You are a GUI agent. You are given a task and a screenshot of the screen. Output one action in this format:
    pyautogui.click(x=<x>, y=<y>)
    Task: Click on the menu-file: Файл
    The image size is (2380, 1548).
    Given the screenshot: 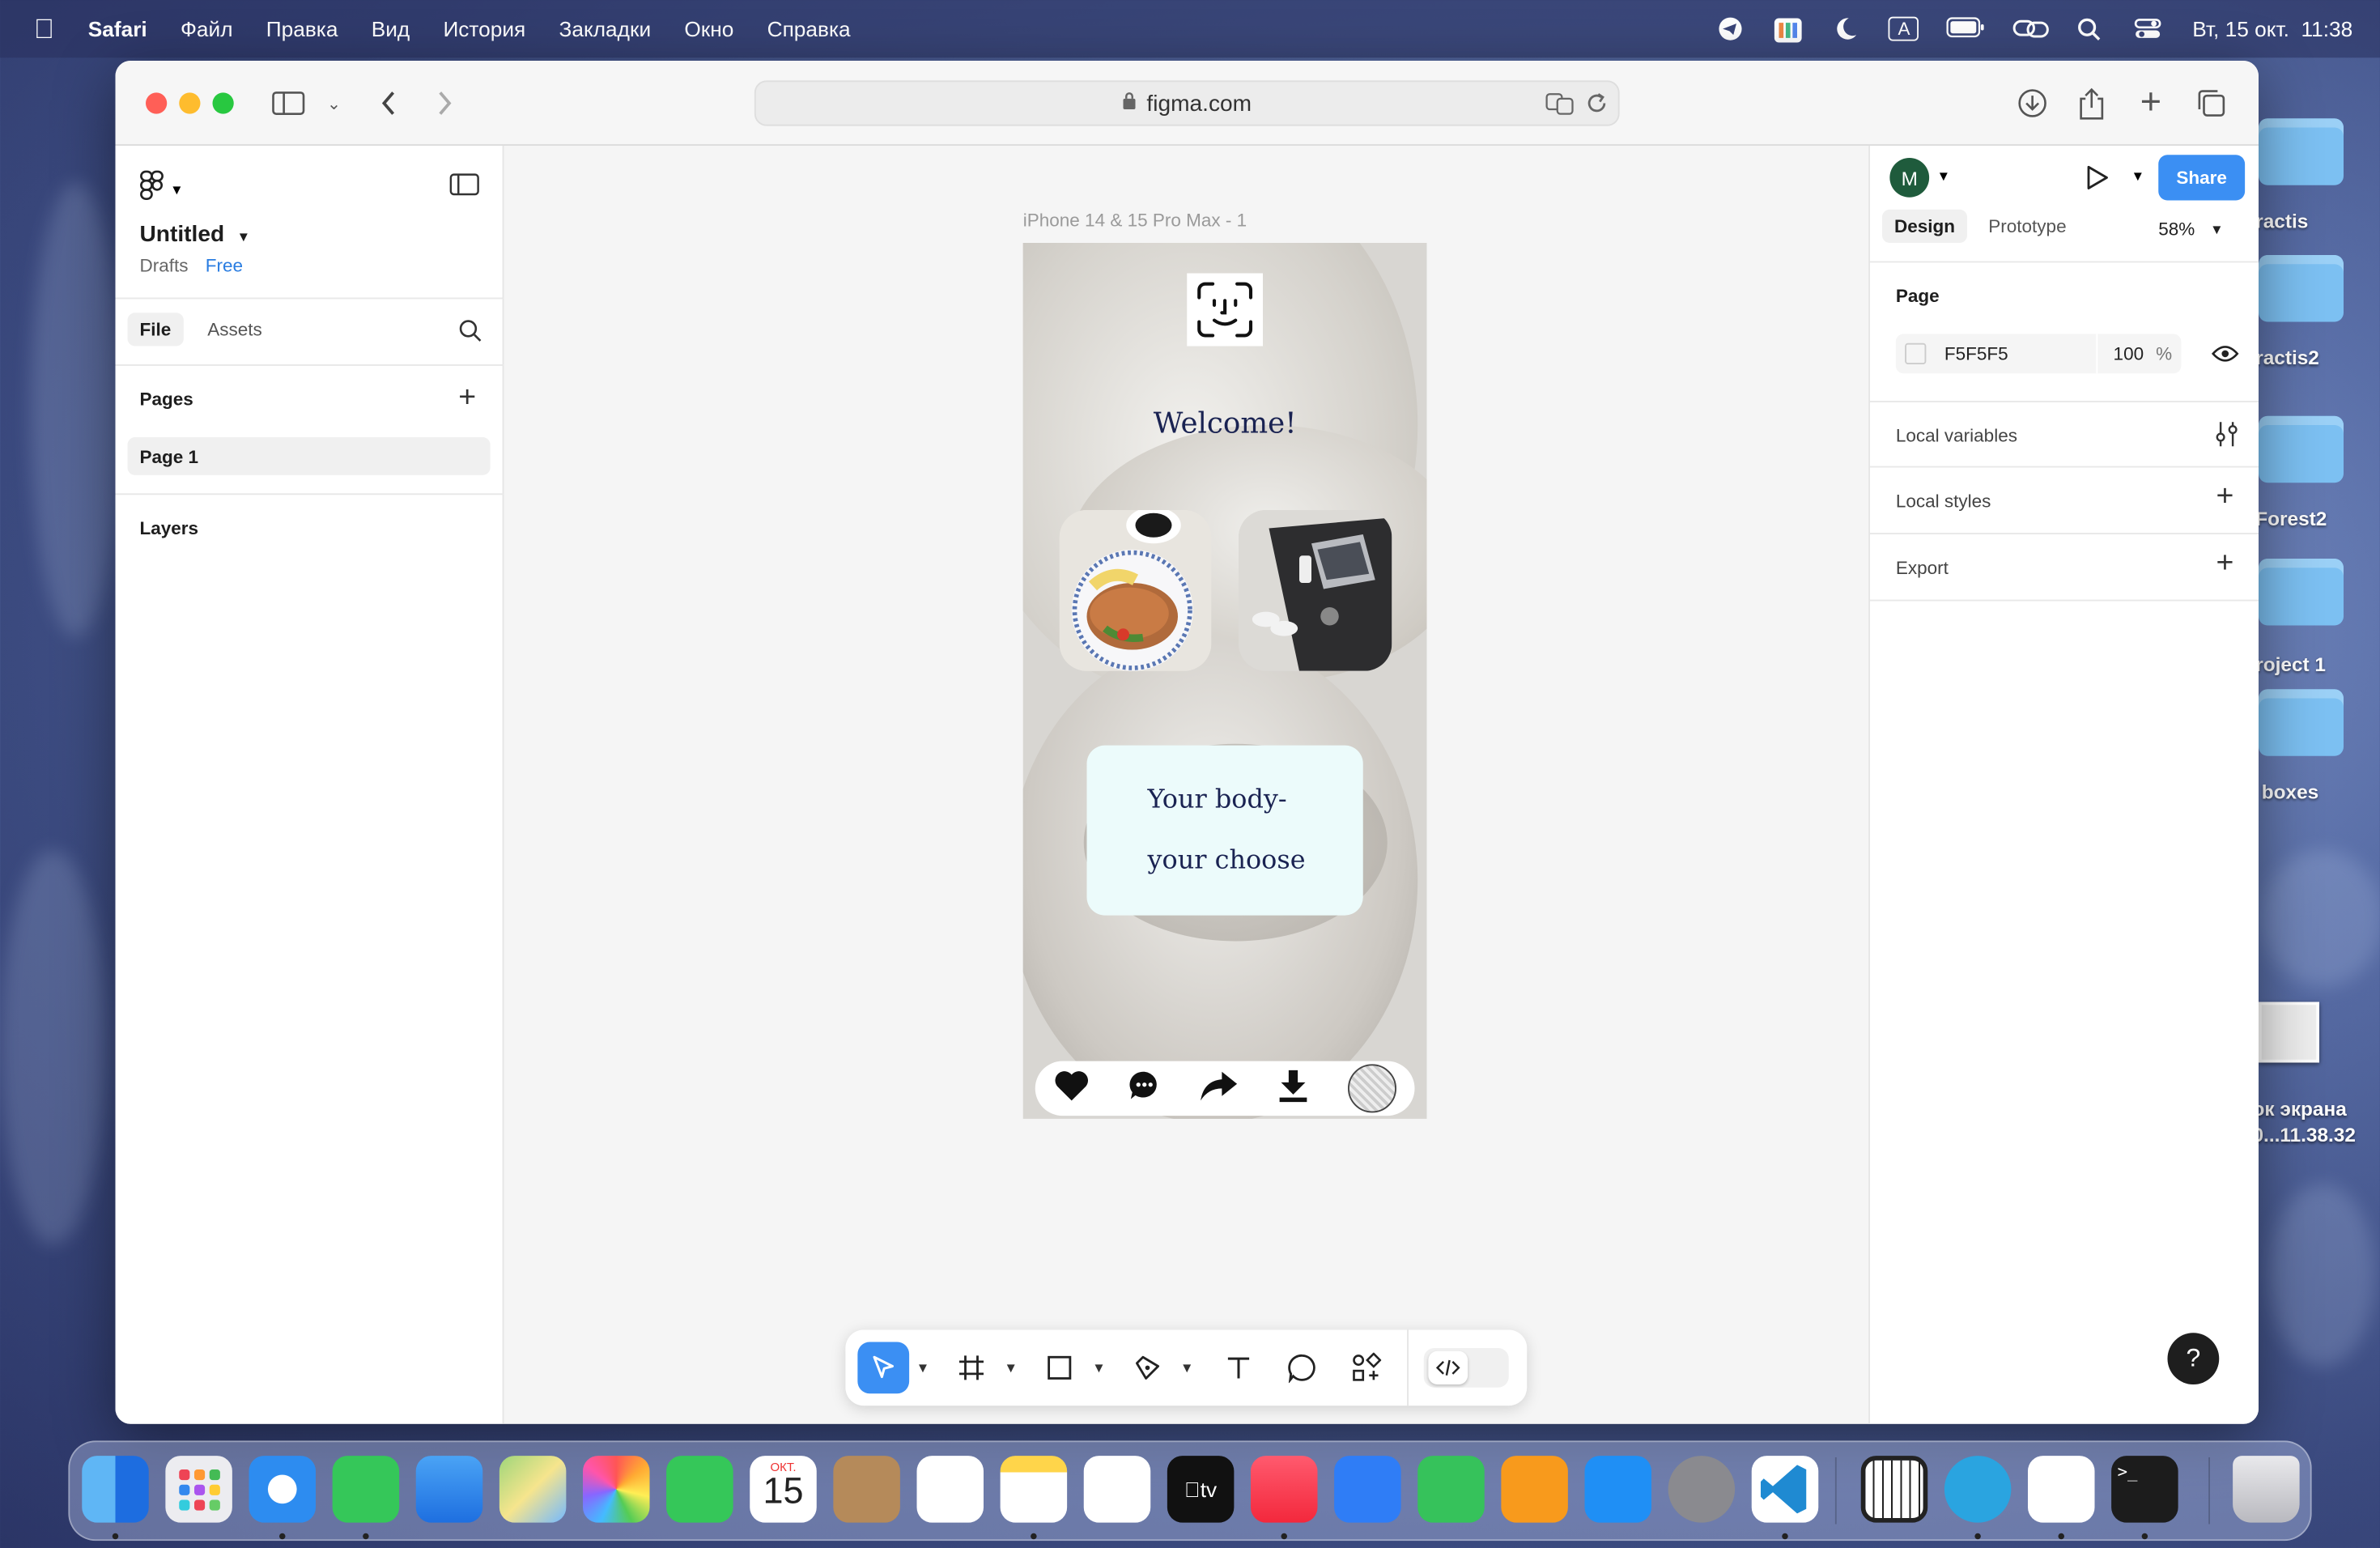 What is the action you would take?
    pyautogui.click(x=207, y=29)
    